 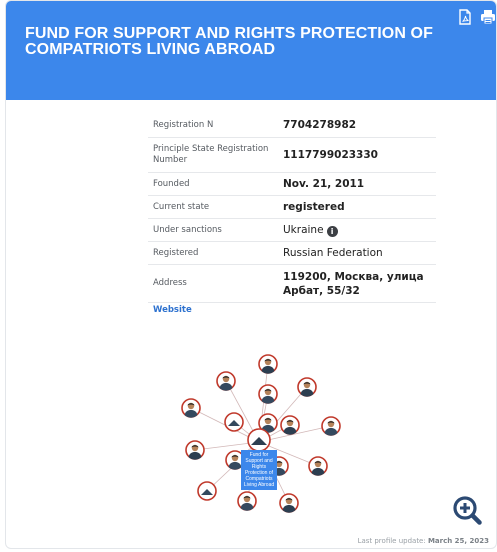 I want to click on row-under-sanctions: Under sanctions Ukraine i, so click(x=292, y=230).